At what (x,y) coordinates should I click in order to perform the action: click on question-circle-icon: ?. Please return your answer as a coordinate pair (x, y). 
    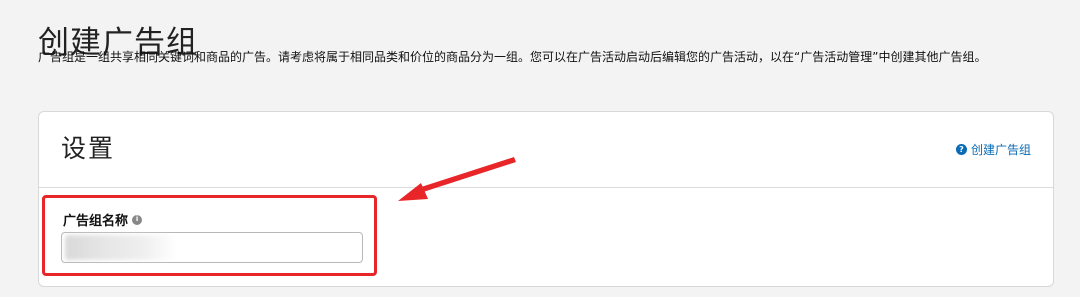
    Looking at the image, I should click on (961, 149).